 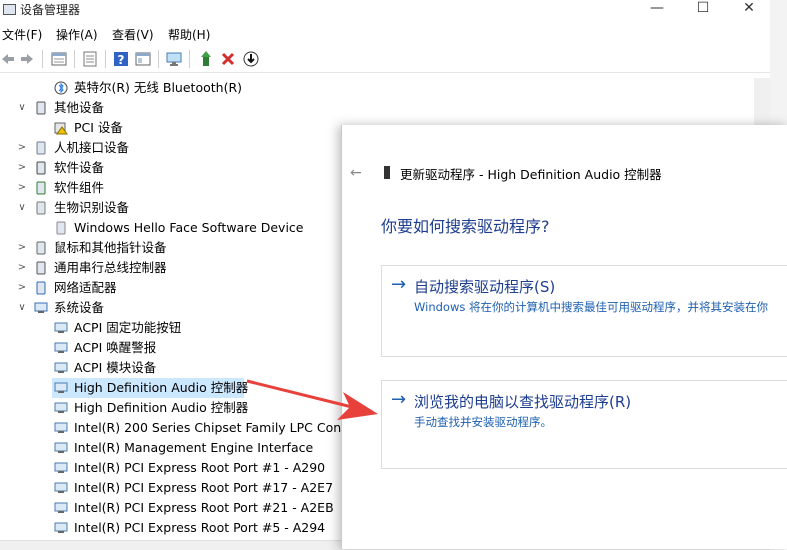 What do you see at coordinates (41, 268) in the screenshot?
I see `usb-icon` at bounding box center [41, 268].